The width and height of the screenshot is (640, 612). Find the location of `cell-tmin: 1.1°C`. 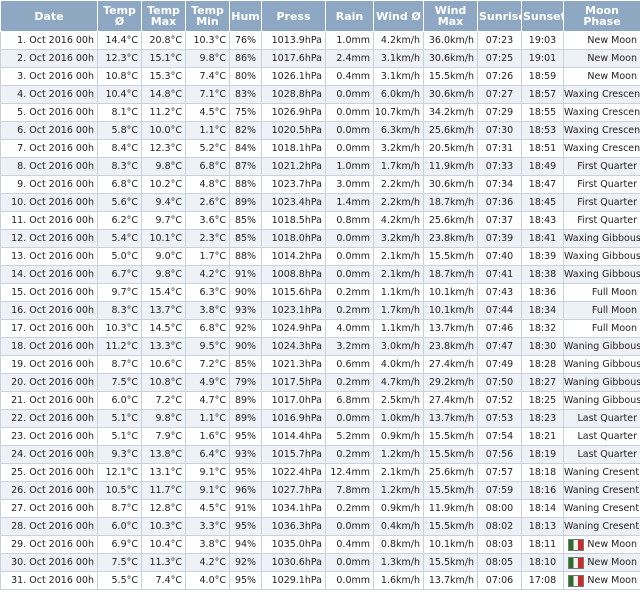

cell-tmin: 1.1°C is located at coordinates (207, 130).